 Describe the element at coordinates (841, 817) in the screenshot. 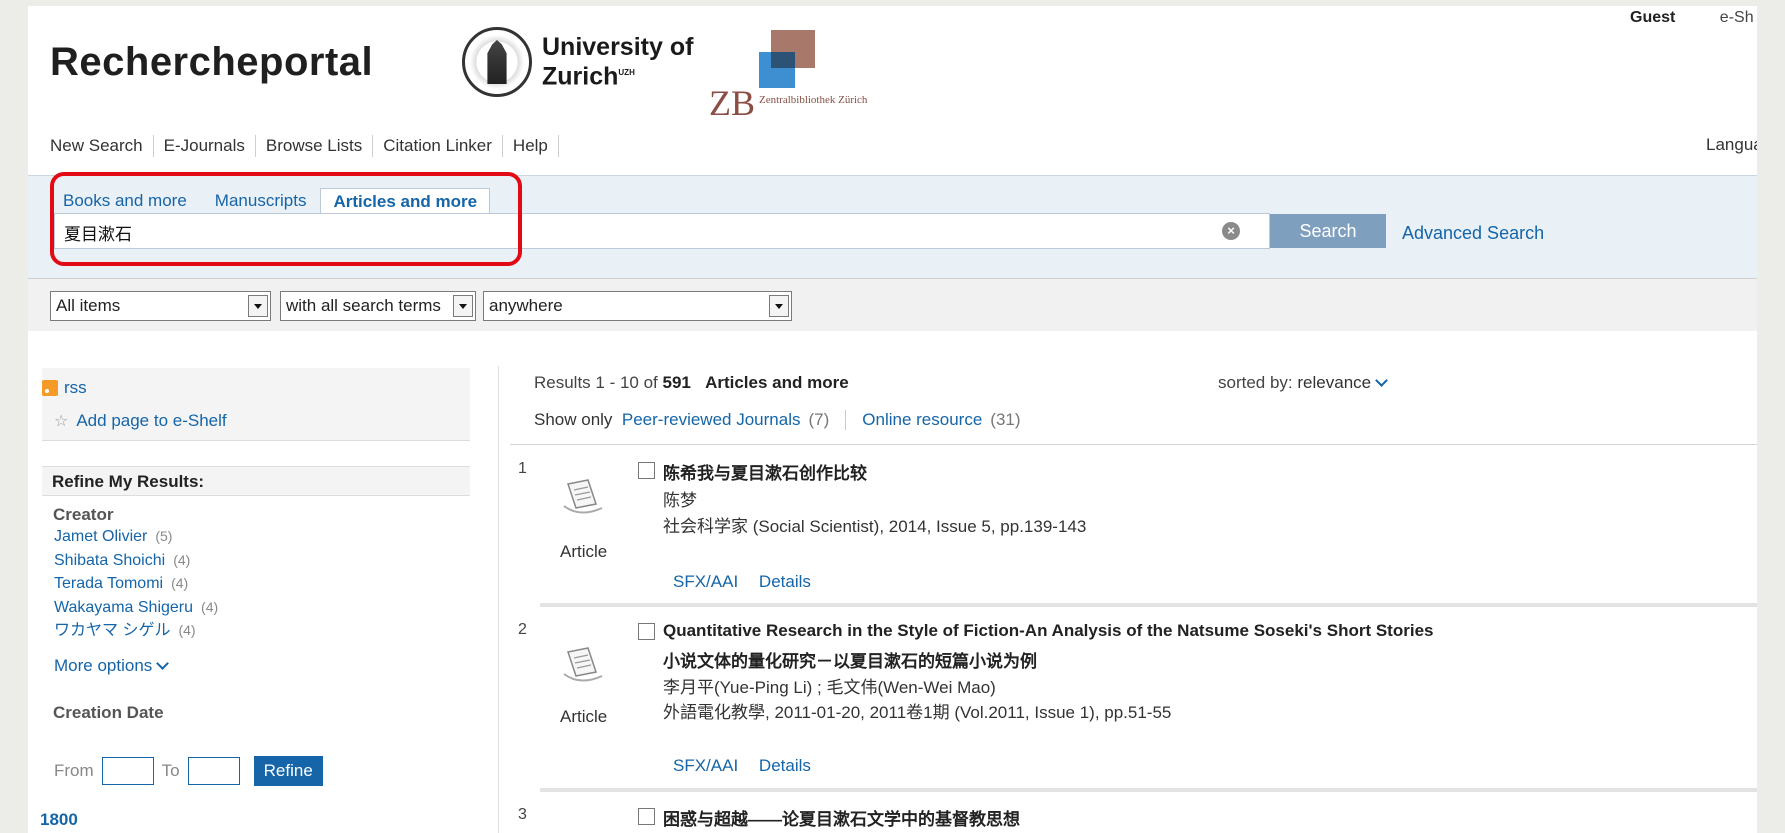

I see `result-title: 困惑与超越——论夏目漱石文学中的基督教思想` at that location.